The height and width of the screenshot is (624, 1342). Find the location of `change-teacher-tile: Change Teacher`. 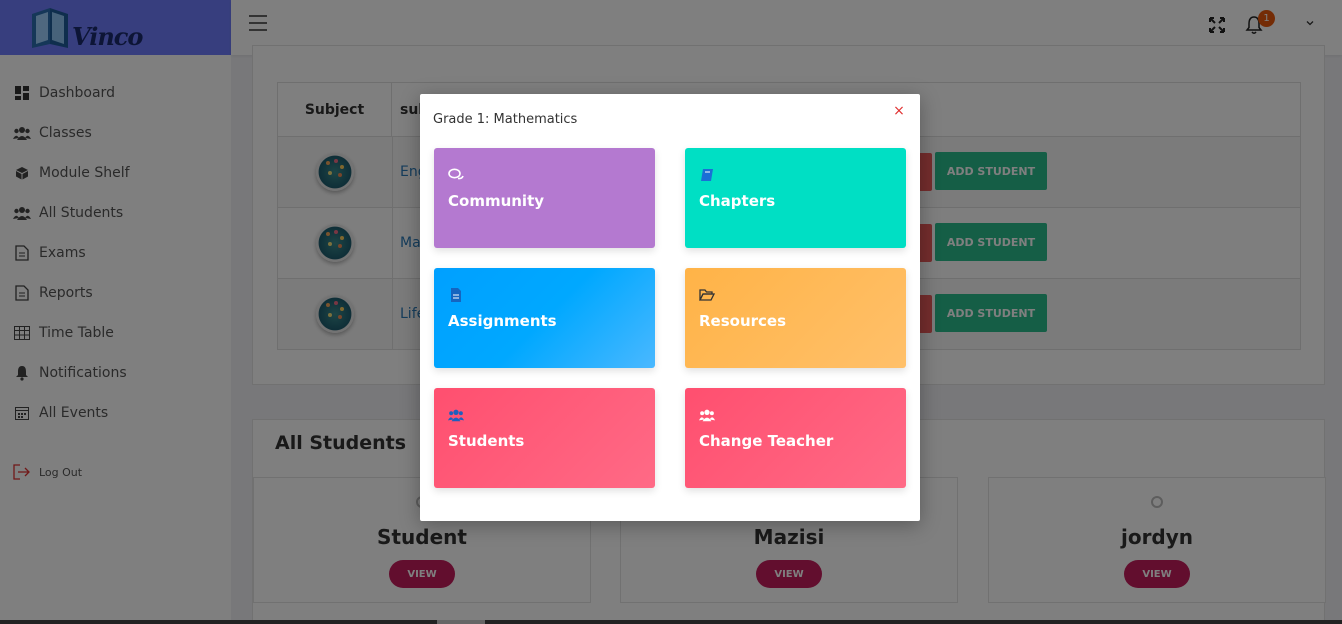

change-teacher-tile: Change Teacher is located at coordinates (795, 438).